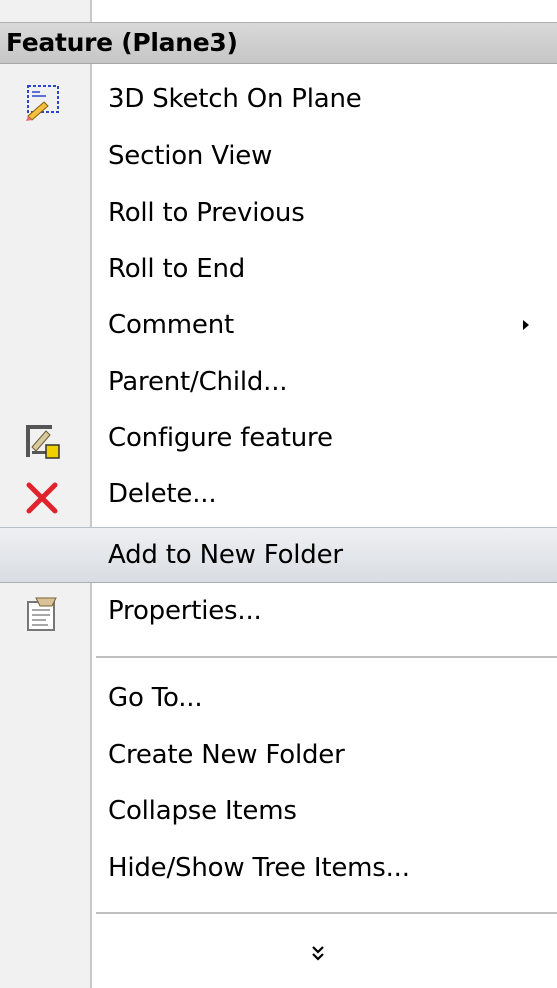 This screenshot has height=988, width=557. I want to click on menu-item-comment: Comment, so click(278, 326).